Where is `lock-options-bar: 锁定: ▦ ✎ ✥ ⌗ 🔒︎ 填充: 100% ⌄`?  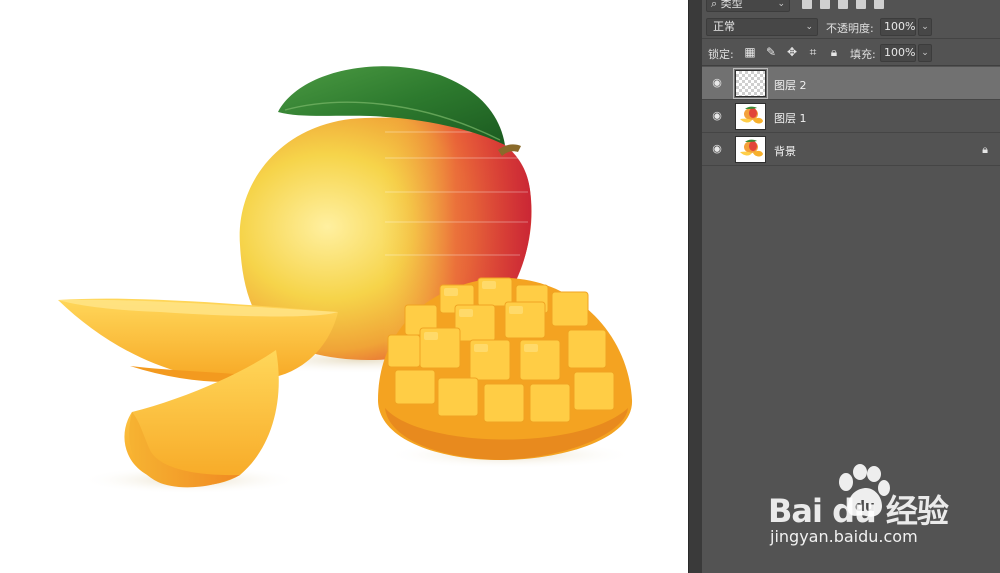 lock-options-bar: 锁定: ▦ ✎ ✥ ⌗ 🔒︎ 填充: 100% ⌄ is located at coordinates (851, 53).